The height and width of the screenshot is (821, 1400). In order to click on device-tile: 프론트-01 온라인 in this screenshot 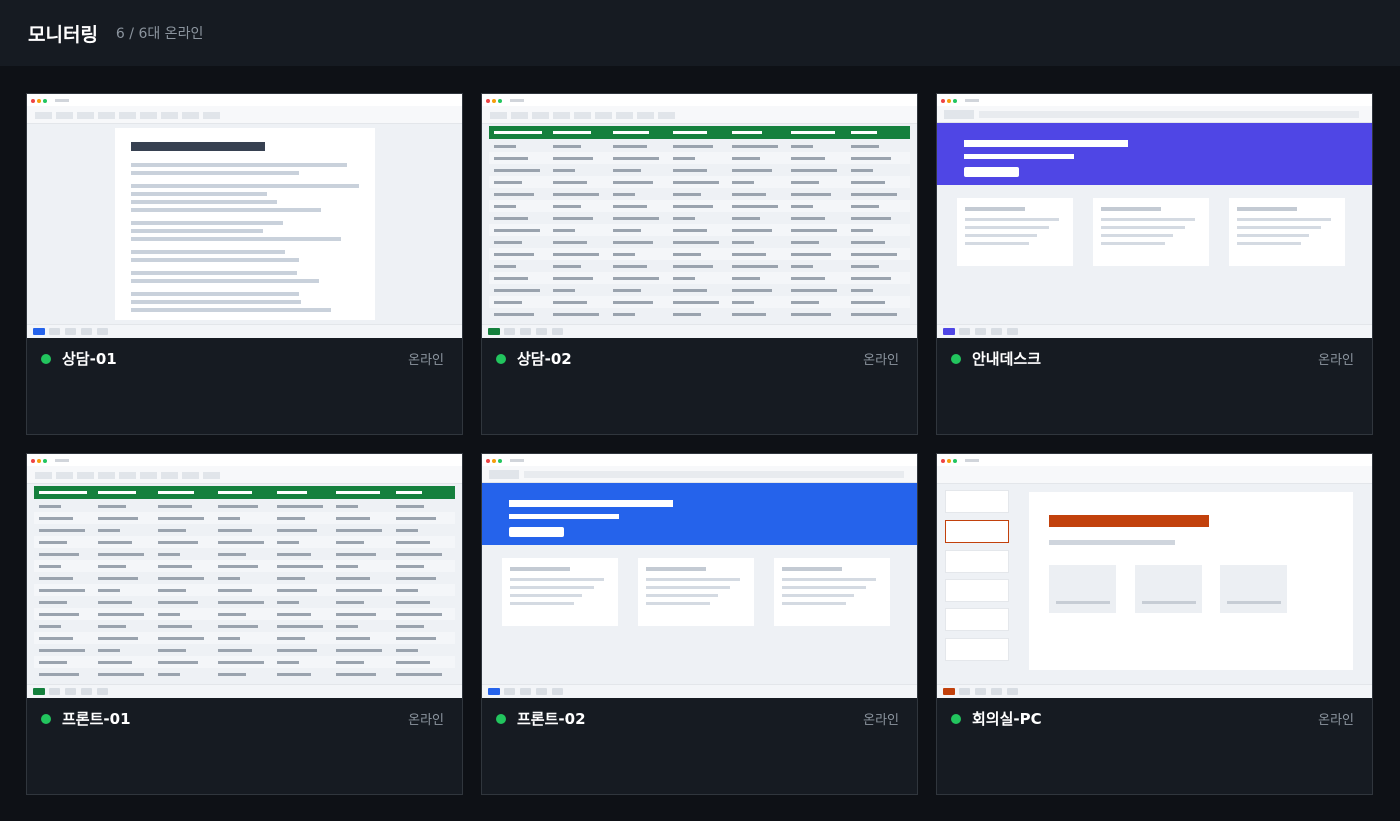, I will do `click(244, 624)`.